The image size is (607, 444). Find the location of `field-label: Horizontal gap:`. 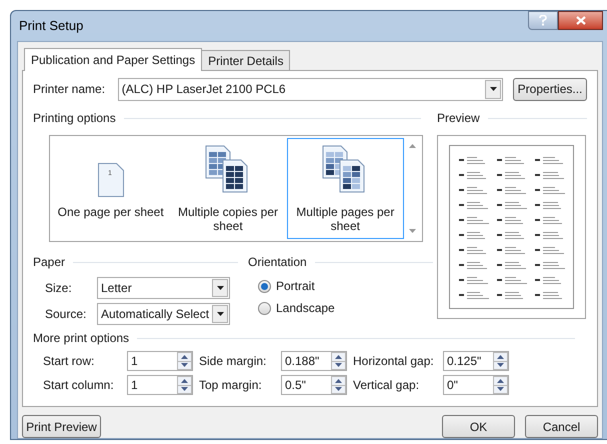

field-label: Horizontal gap: is located at coordinates (394, 361).